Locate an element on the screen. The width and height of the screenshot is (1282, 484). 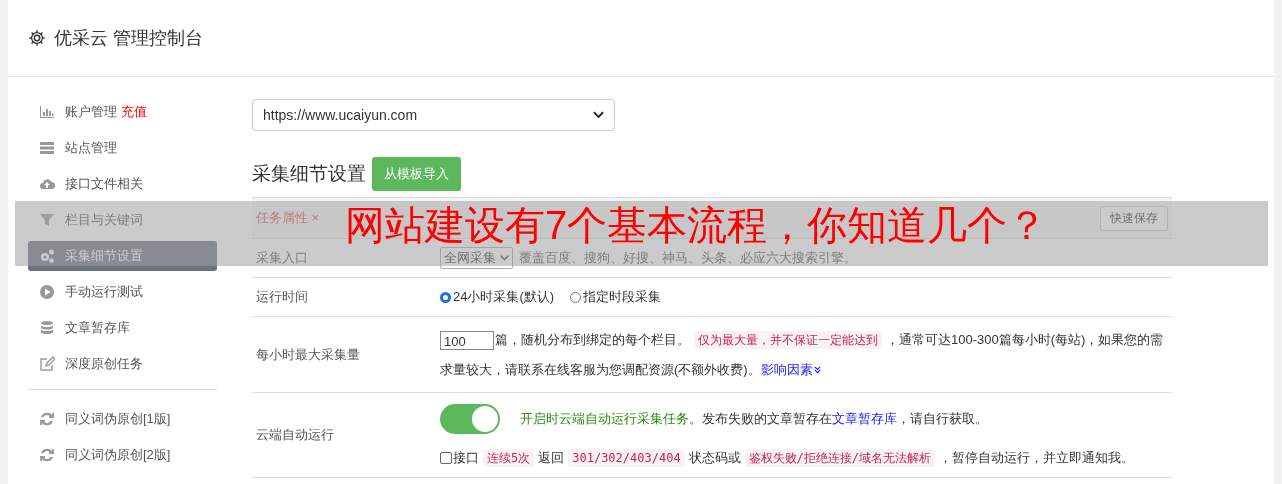
row-label: 每小时最大采集量 is located at coordinates (308, 354).